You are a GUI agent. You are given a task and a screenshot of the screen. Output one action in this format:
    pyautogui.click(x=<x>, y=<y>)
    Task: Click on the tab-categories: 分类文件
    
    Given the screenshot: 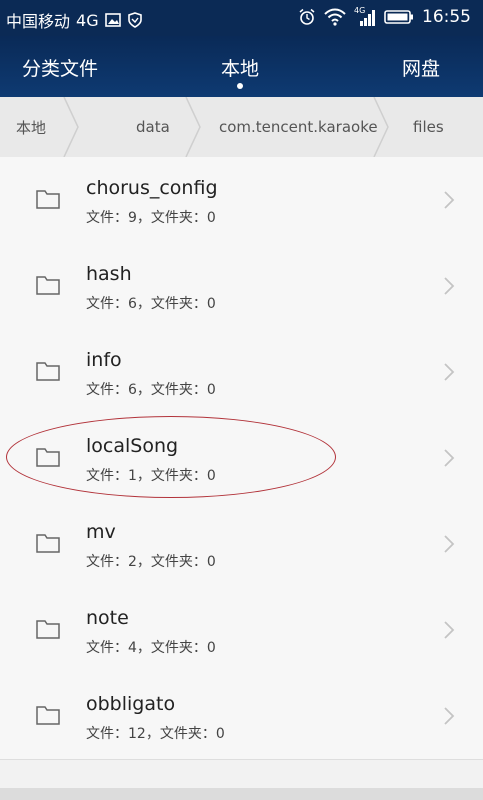 What is the action you would take?
    pyautogui.click(x=60, y=67)
    